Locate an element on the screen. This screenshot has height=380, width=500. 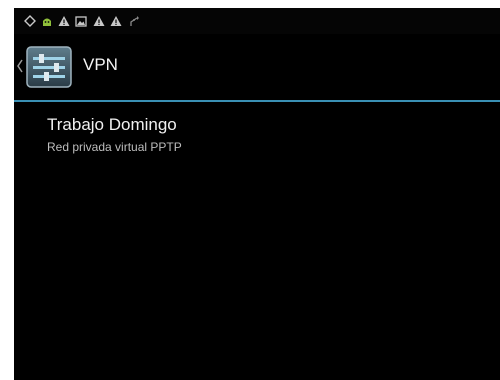
back-caret-icon is located at coordinates (20, 66).